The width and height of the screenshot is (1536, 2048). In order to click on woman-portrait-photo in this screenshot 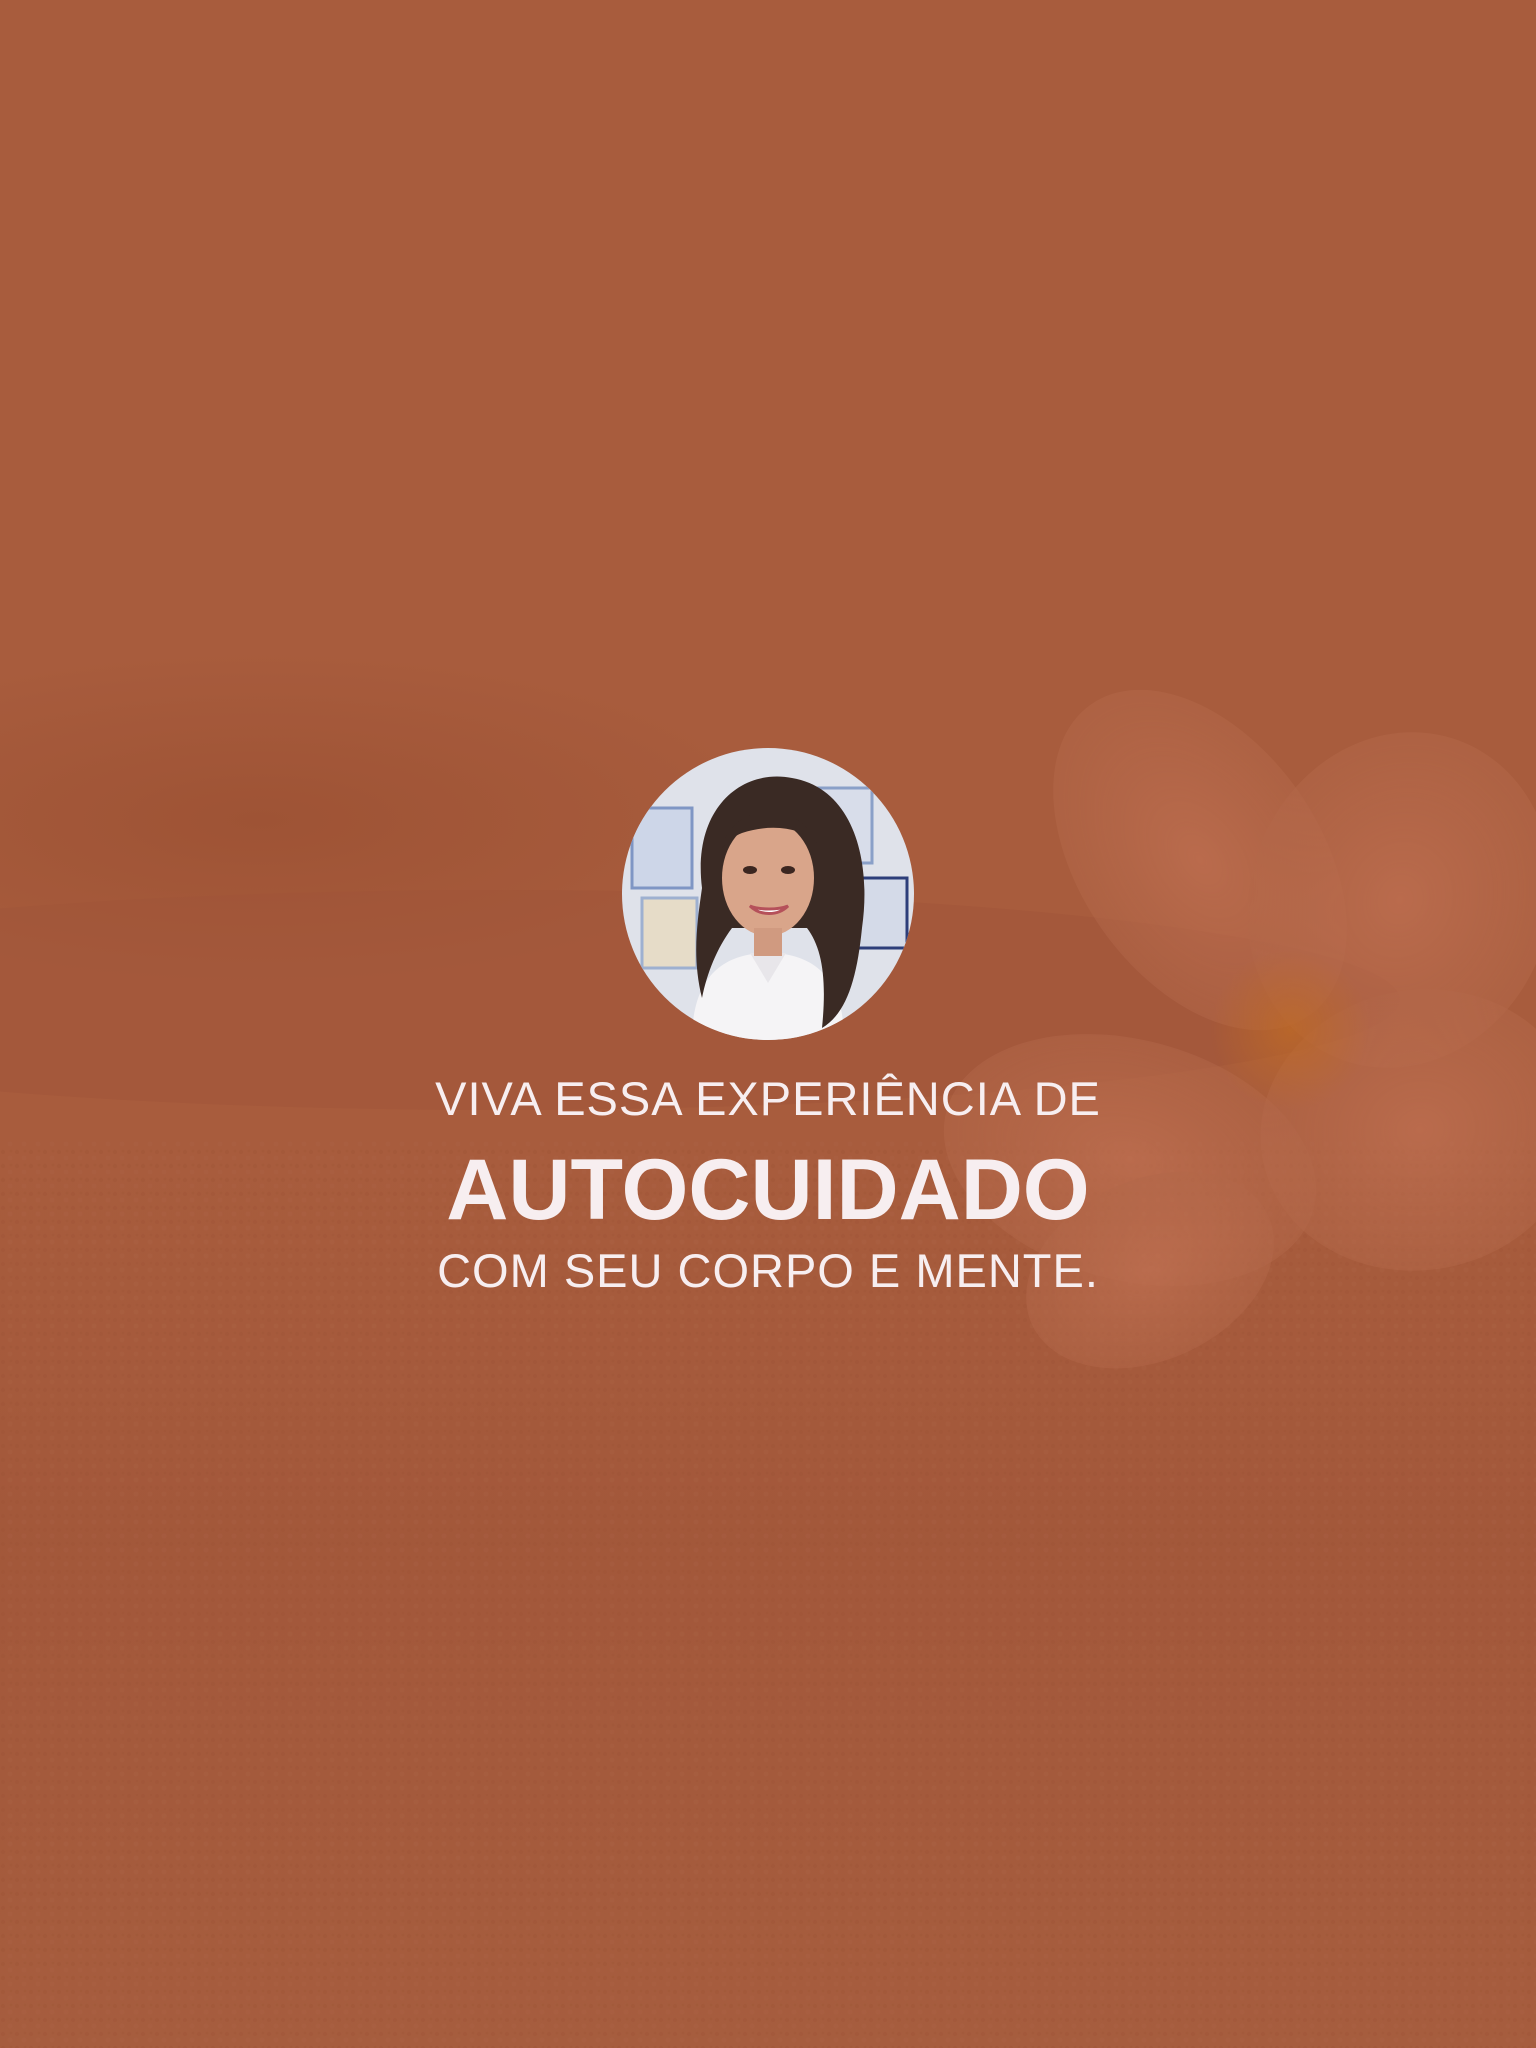, I will do `click(768, 894)`.